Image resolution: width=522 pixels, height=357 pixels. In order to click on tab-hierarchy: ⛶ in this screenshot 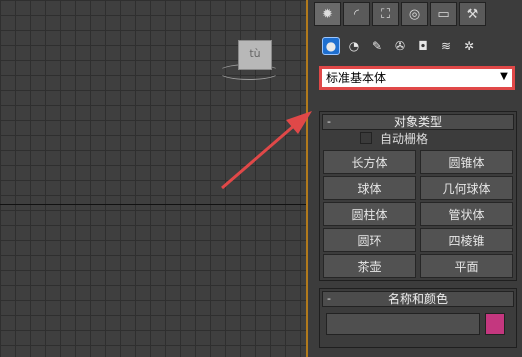, I will do `click(385, 14)`.